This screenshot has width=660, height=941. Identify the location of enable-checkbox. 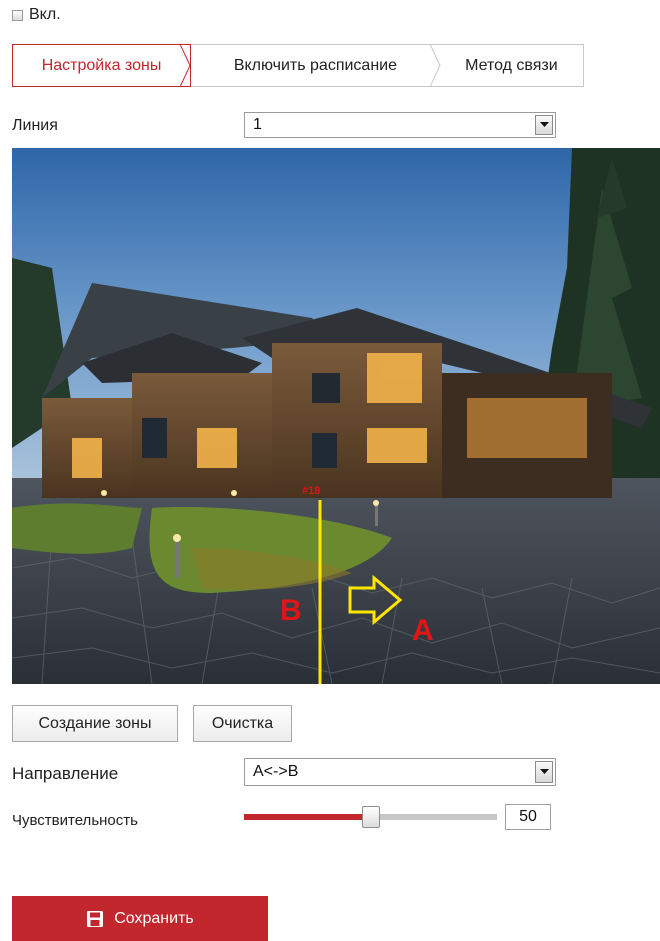
(17, 15).